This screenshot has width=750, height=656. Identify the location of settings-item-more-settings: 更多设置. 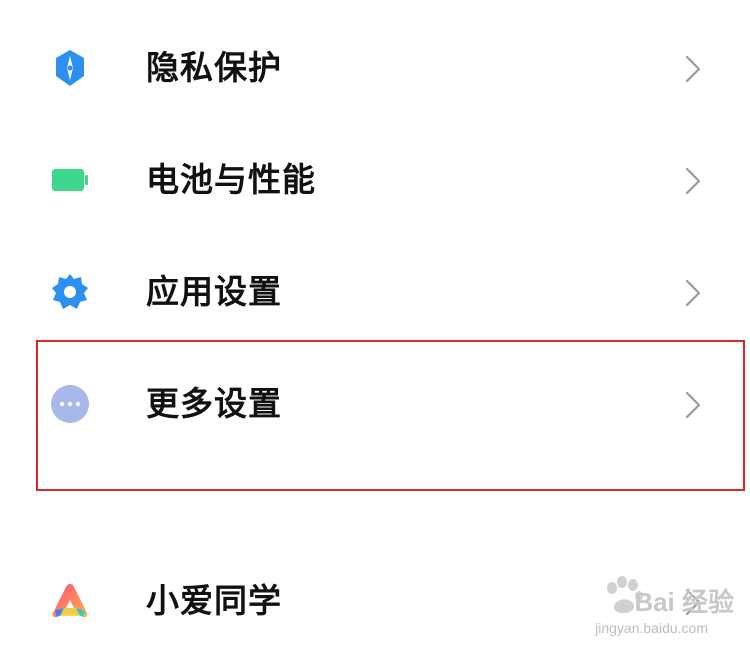
(375, 402).